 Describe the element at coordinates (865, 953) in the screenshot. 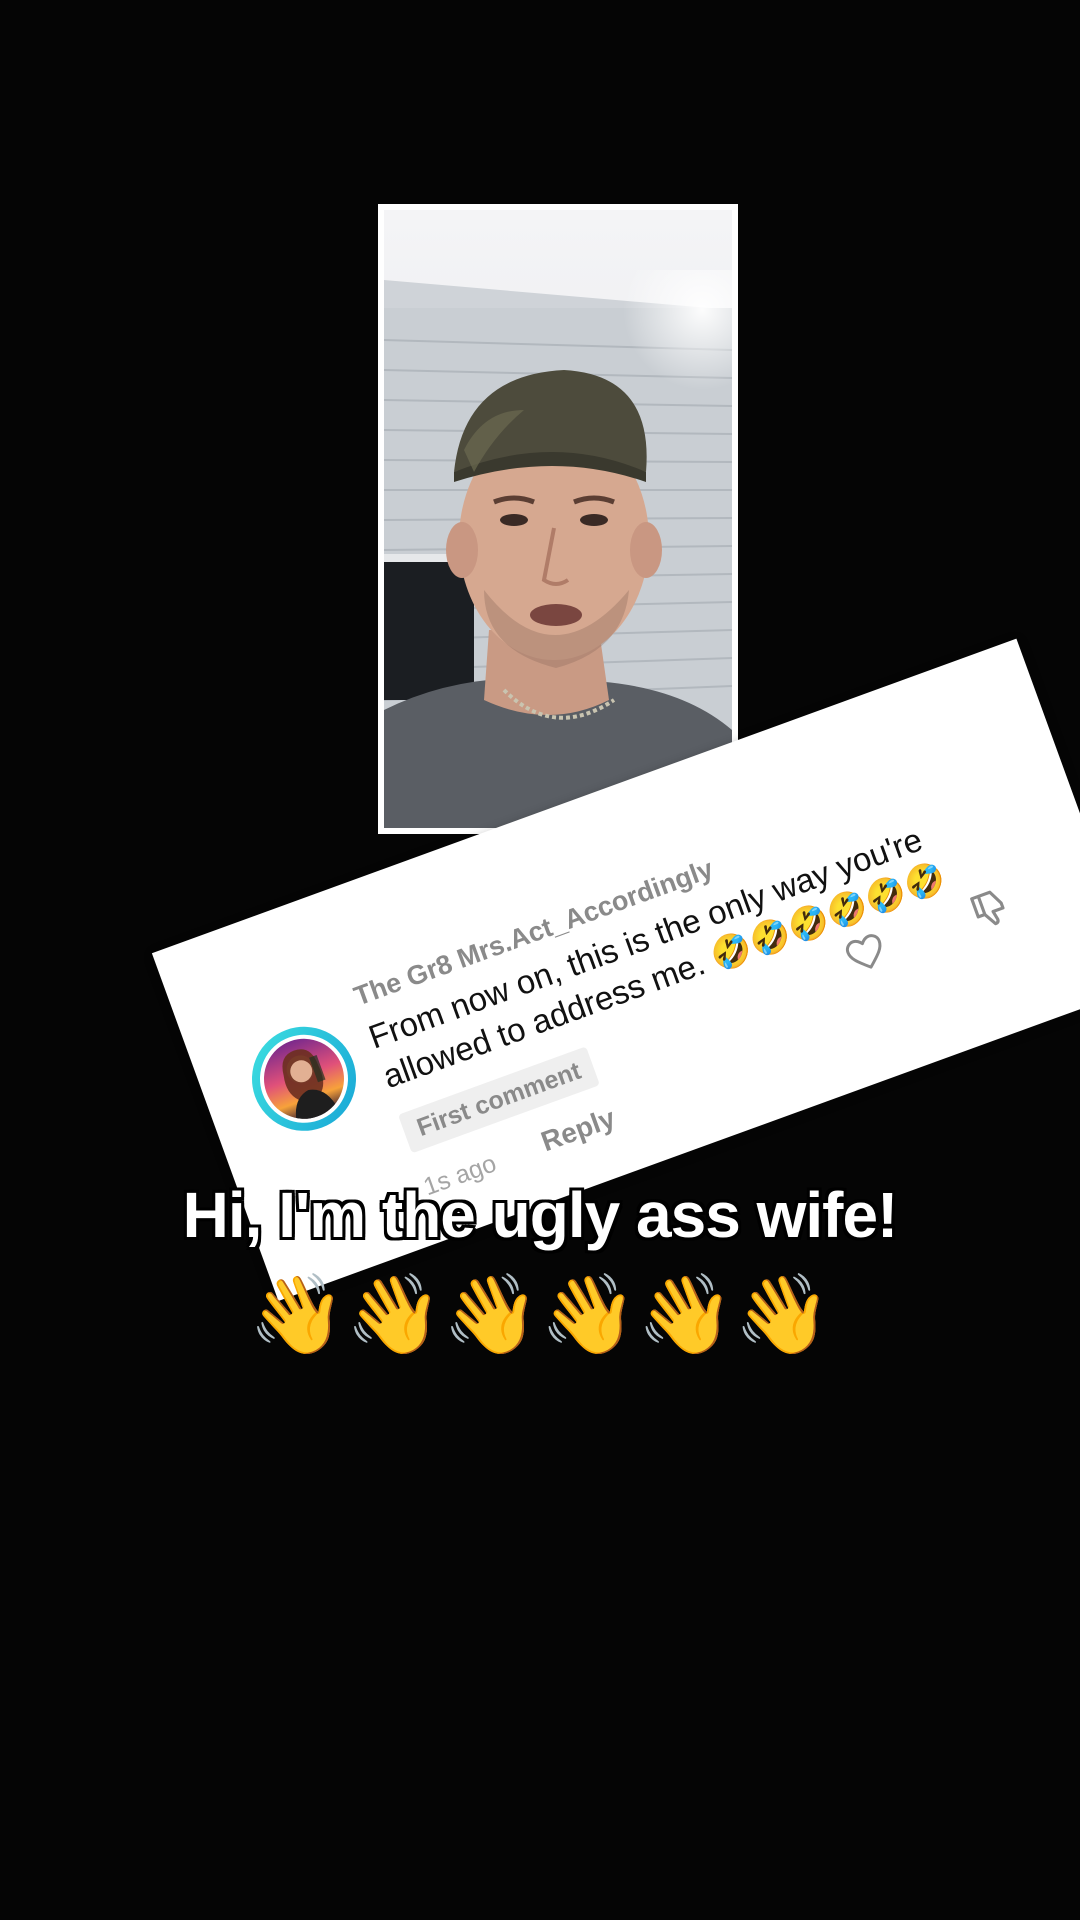

I see `heart-icon` at that location.